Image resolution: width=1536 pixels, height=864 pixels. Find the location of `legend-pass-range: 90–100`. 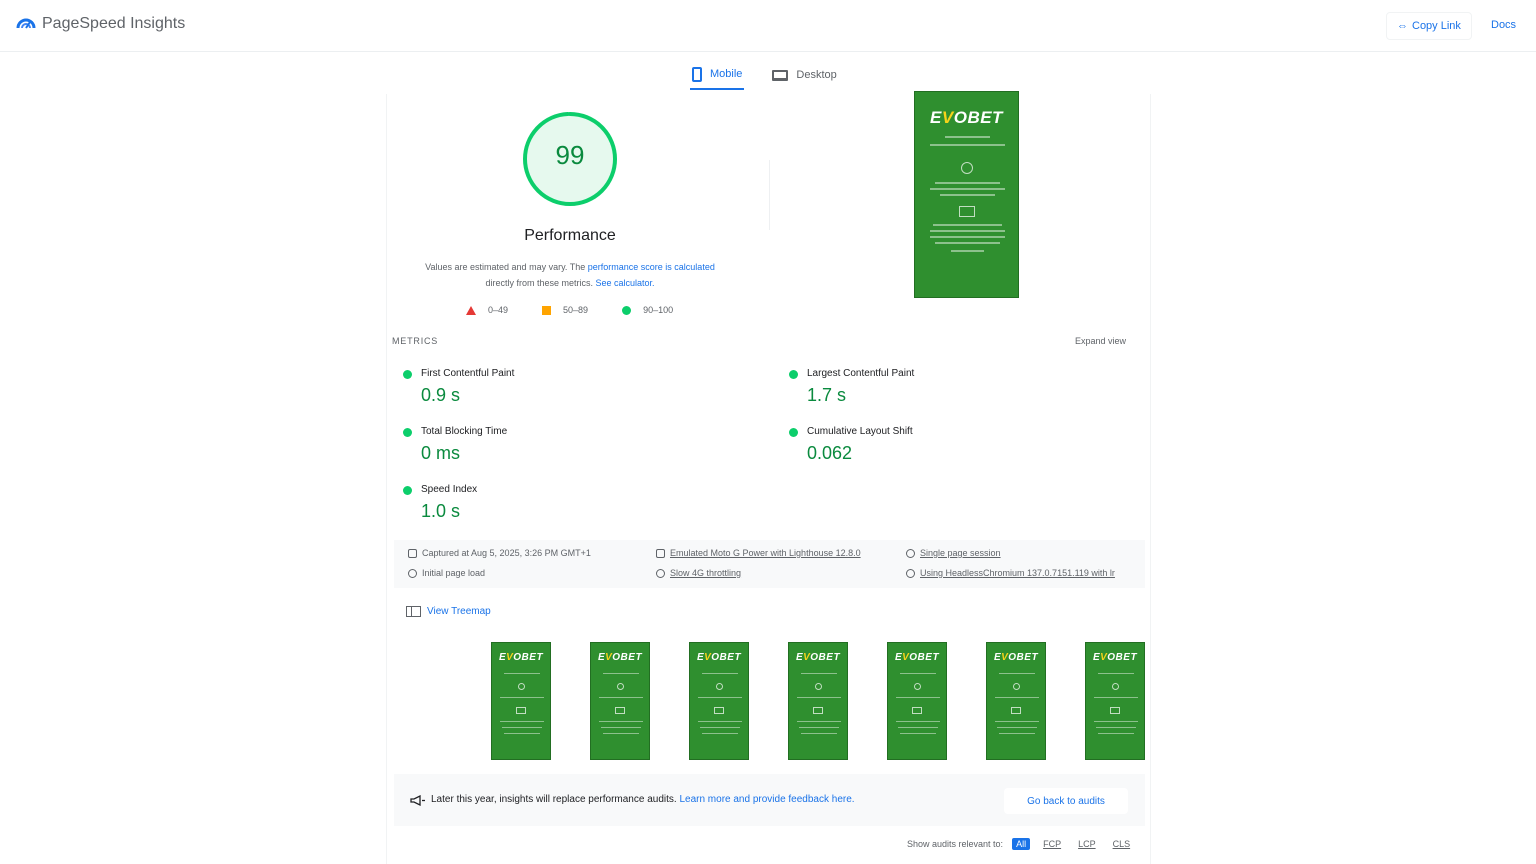

legend-pass-range: 90–100 is located at coordinates (658, 310).